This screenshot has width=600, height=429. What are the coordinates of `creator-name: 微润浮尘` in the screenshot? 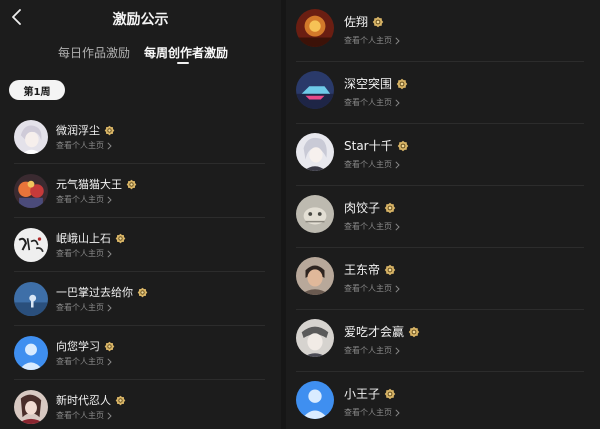 It's located at (78, 130).